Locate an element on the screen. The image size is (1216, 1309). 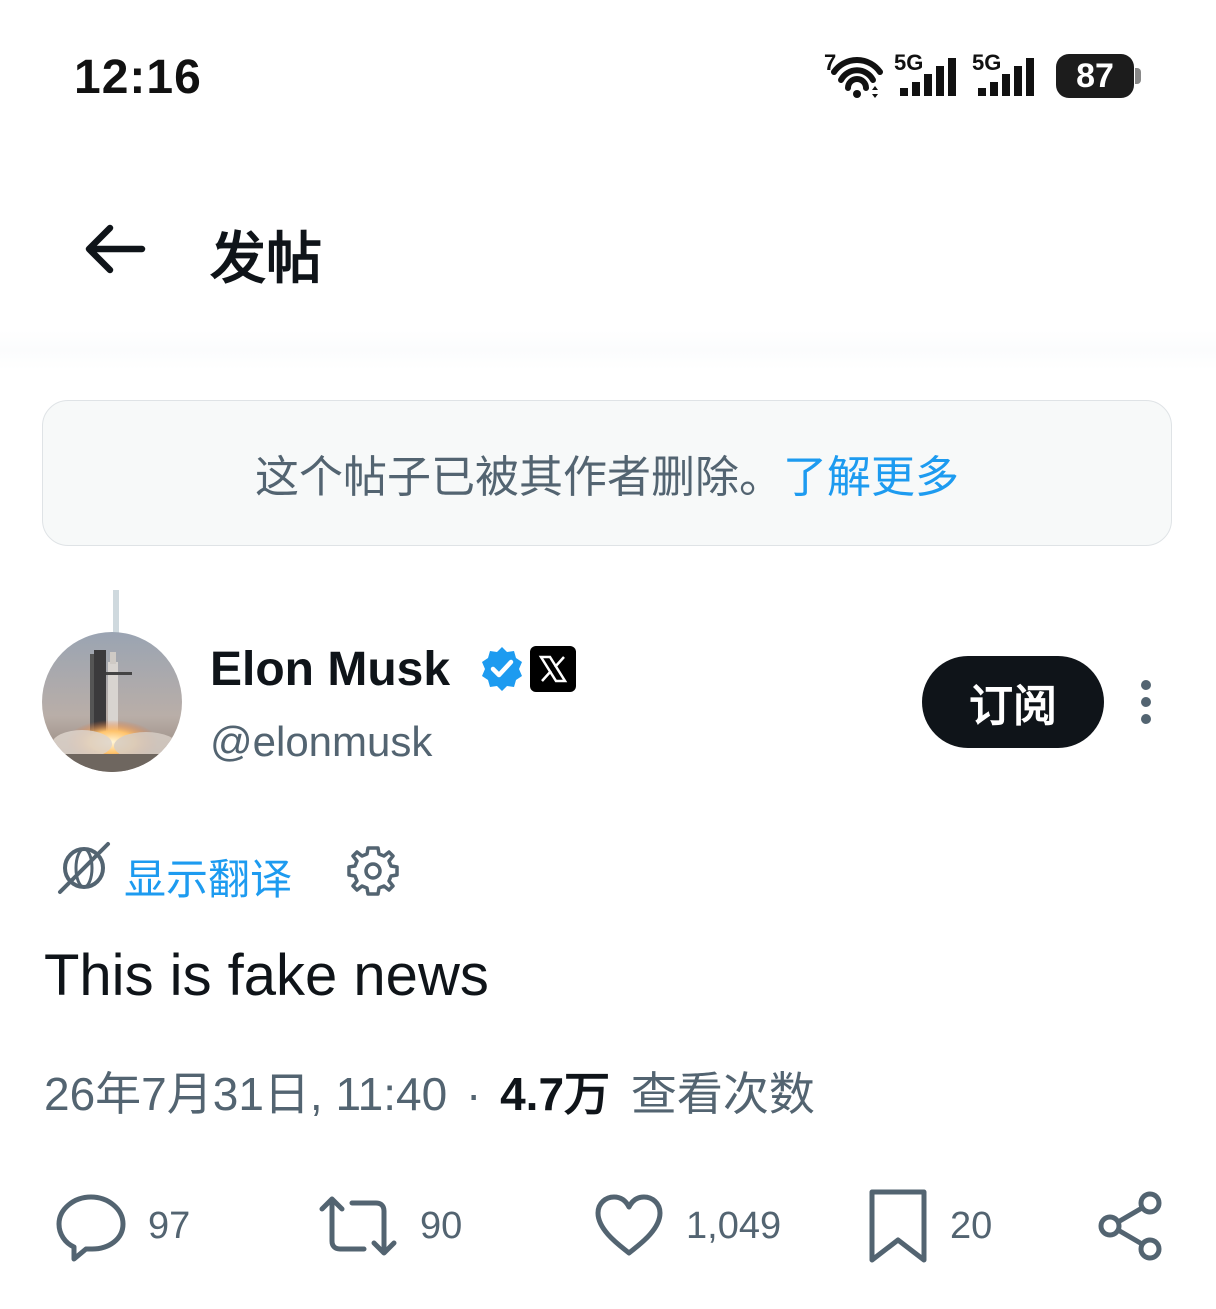
show-translation-link: 显示翻译 is located at coordinates (208, 876).